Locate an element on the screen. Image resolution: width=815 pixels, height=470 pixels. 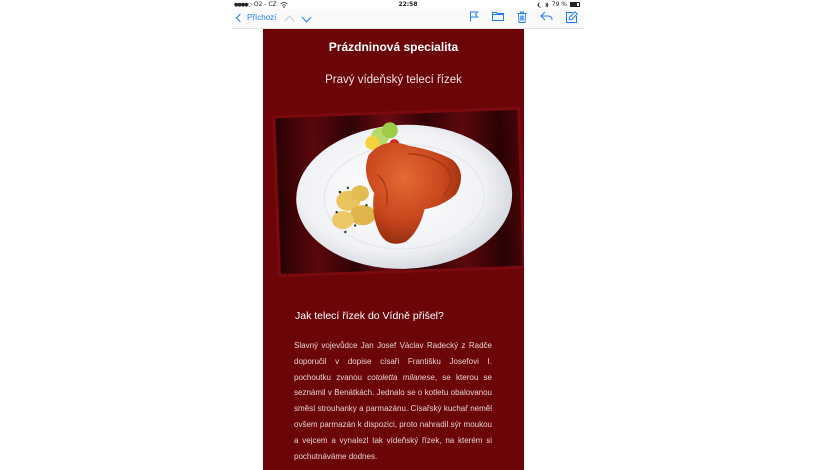
chevron-left-icon is located at coordinates (240, 17).